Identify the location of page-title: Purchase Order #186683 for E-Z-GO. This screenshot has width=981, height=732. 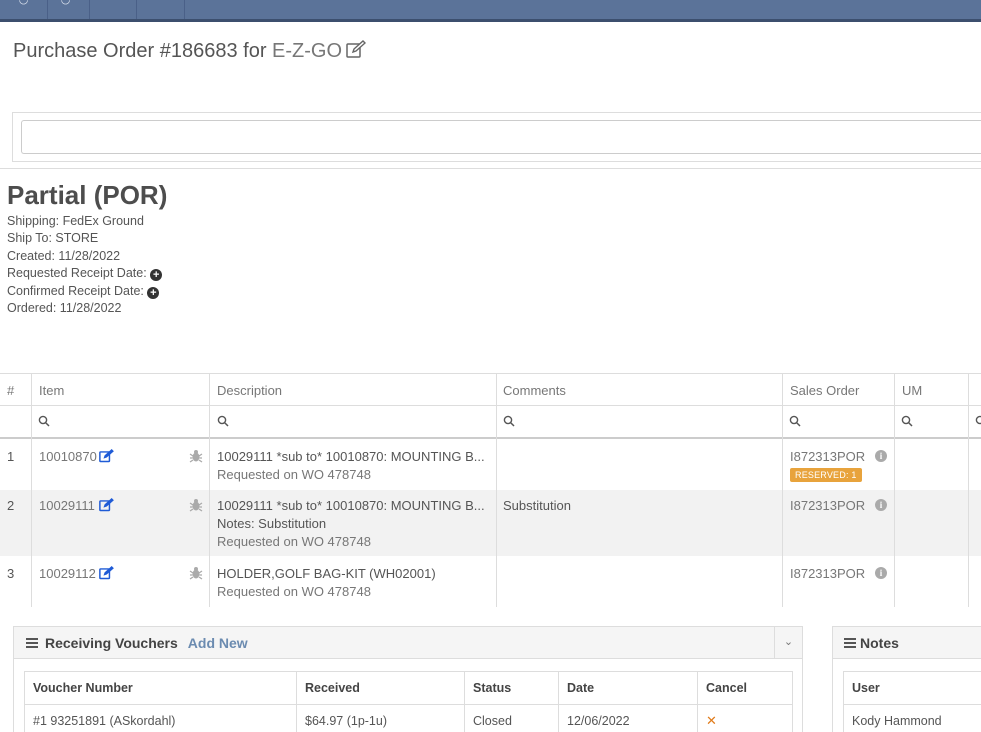
(190, 52).